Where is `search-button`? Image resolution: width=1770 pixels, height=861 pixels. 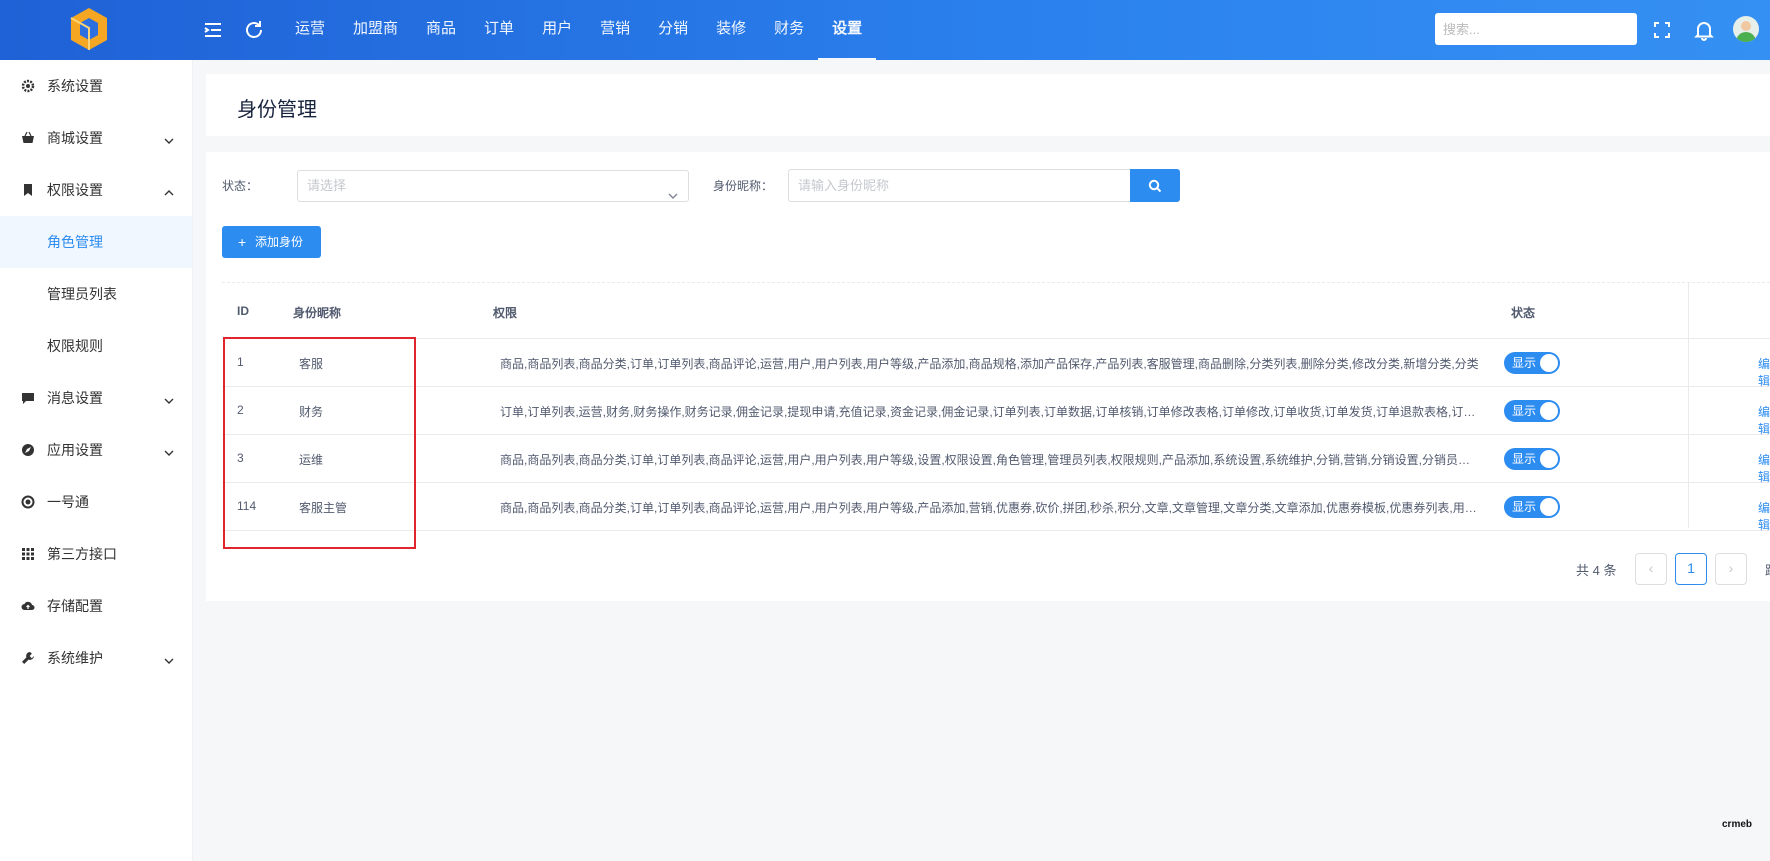 search-button is located at coordinates (1155, 185).